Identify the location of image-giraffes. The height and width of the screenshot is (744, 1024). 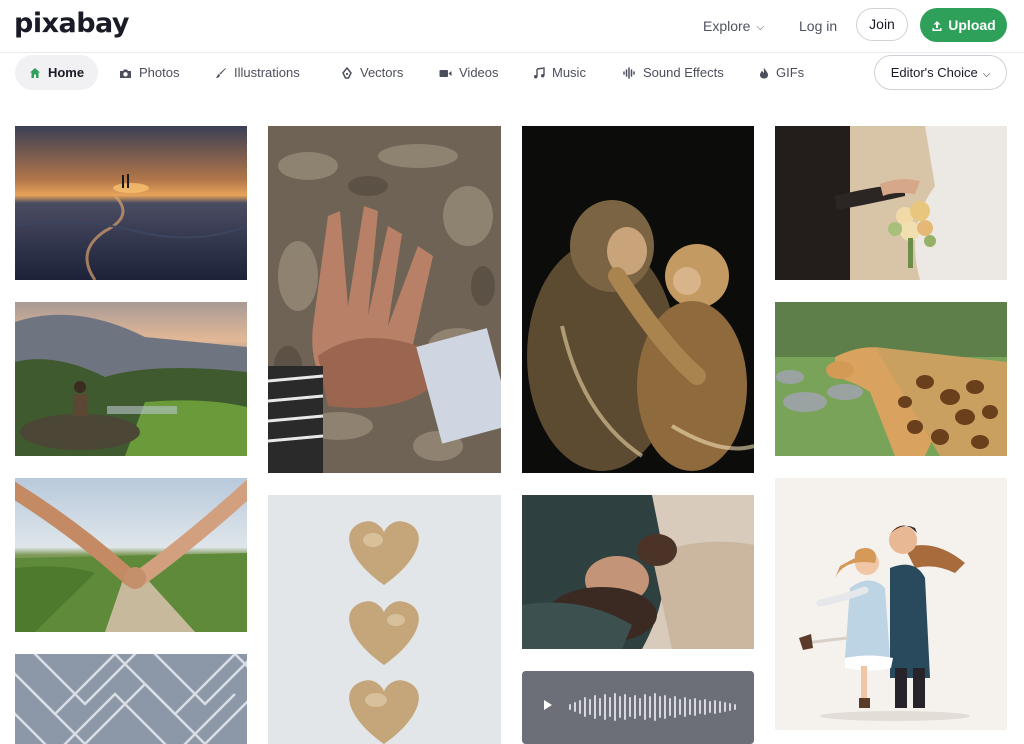
(891, 379).